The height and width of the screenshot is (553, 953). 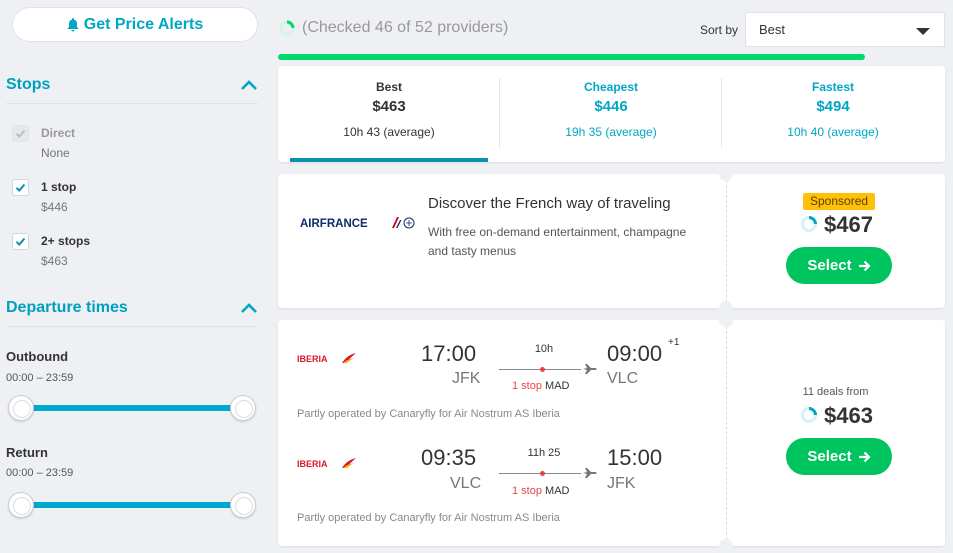 I want to click on 2-plus-stops-label: 2+ stops, so click(x=66, y=241).